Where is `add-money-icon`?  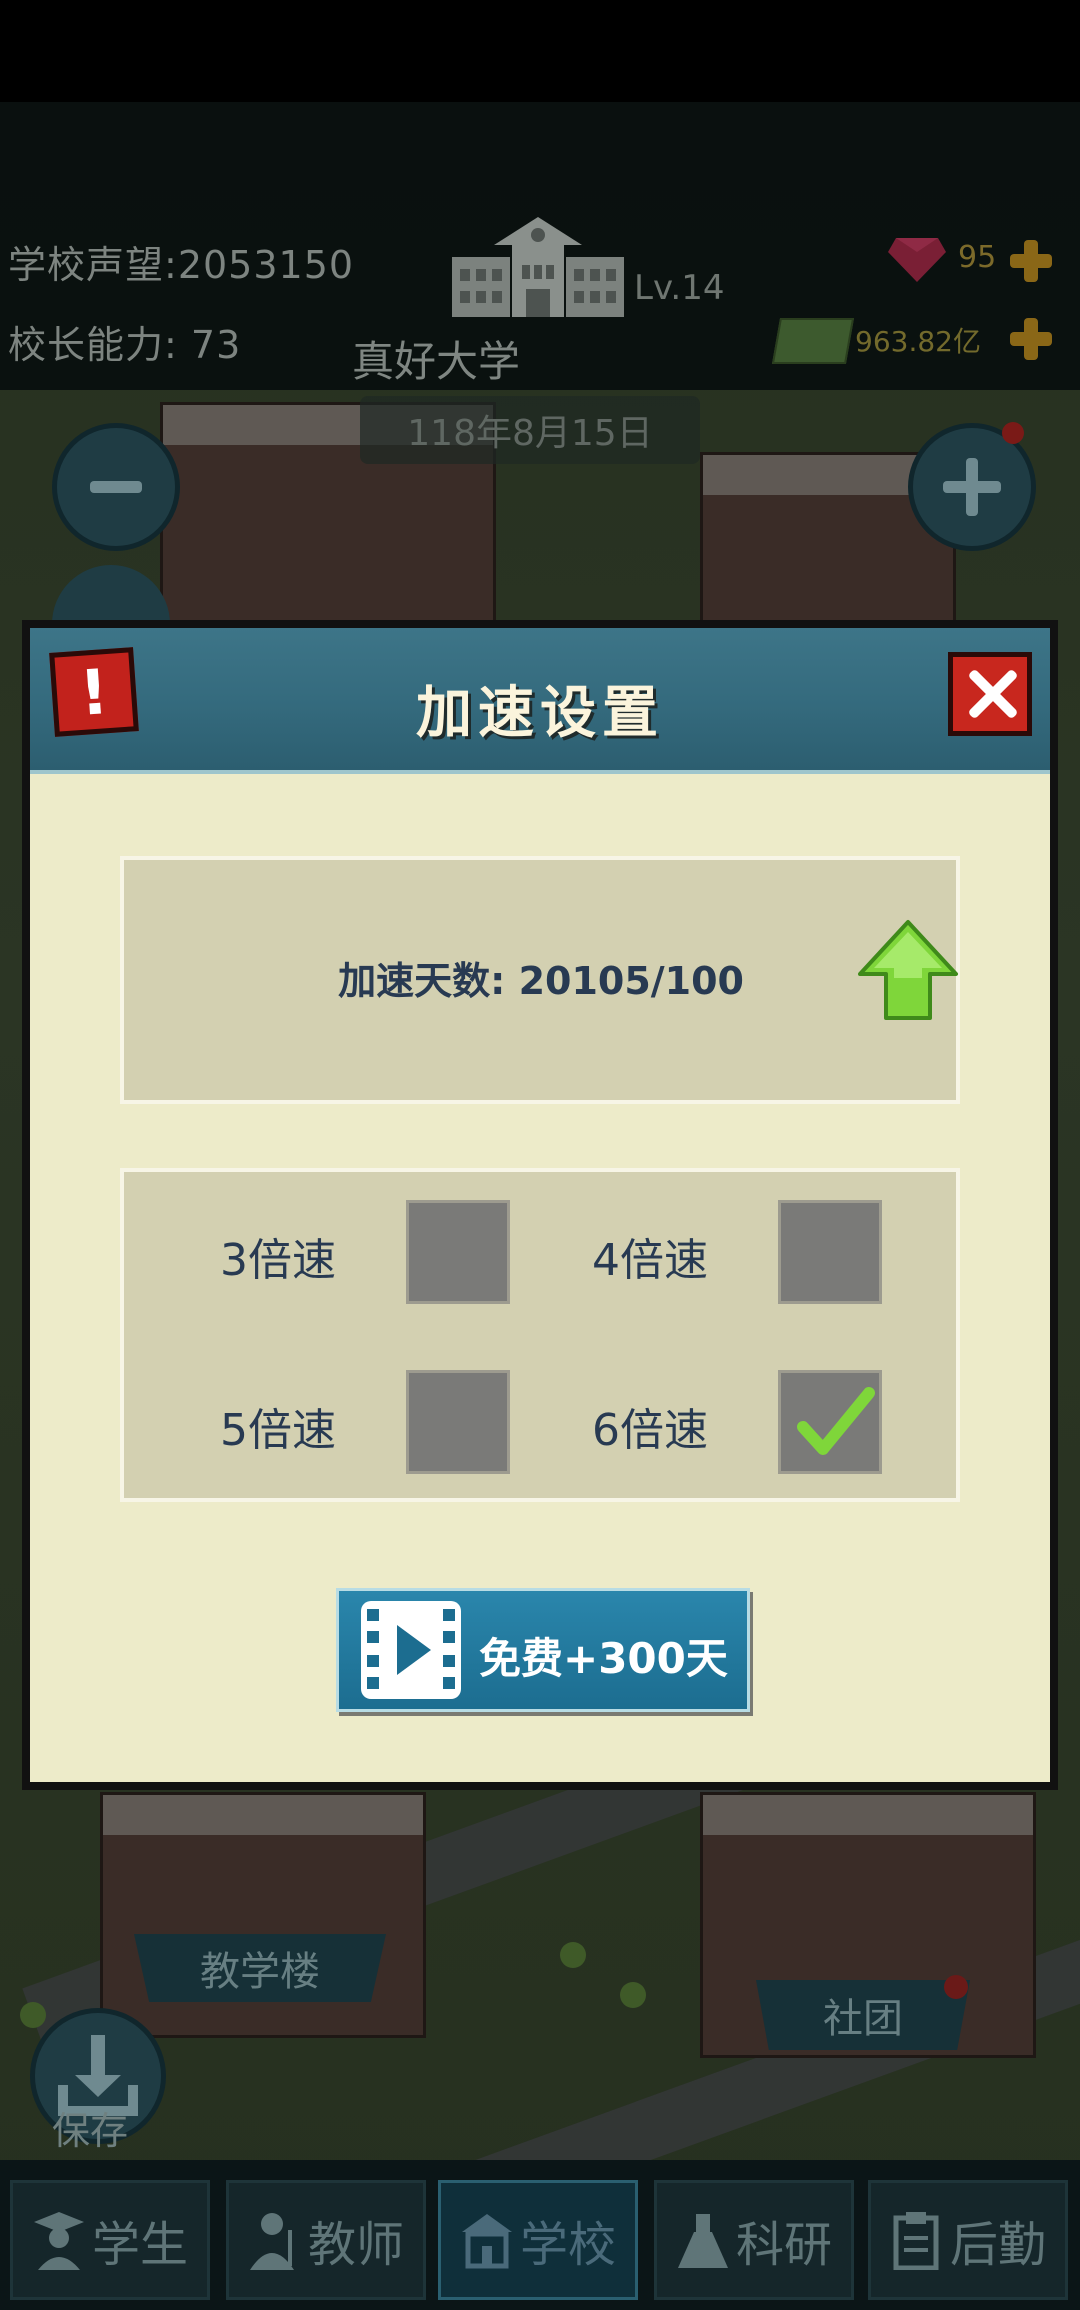 add-money-icon is located at coordinates (1031, 339).